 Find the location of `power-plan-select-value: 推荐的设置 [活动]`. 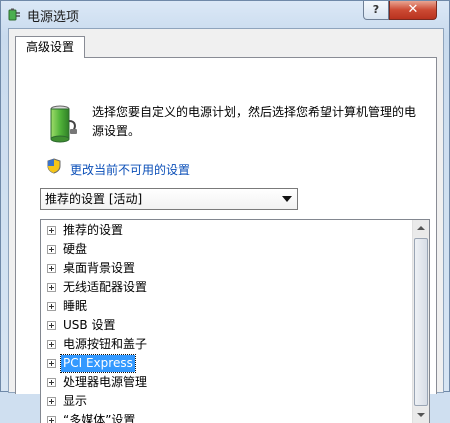

power-plan-select-value: 推荐的设置 [活动] is located at coordinates (94, 199).